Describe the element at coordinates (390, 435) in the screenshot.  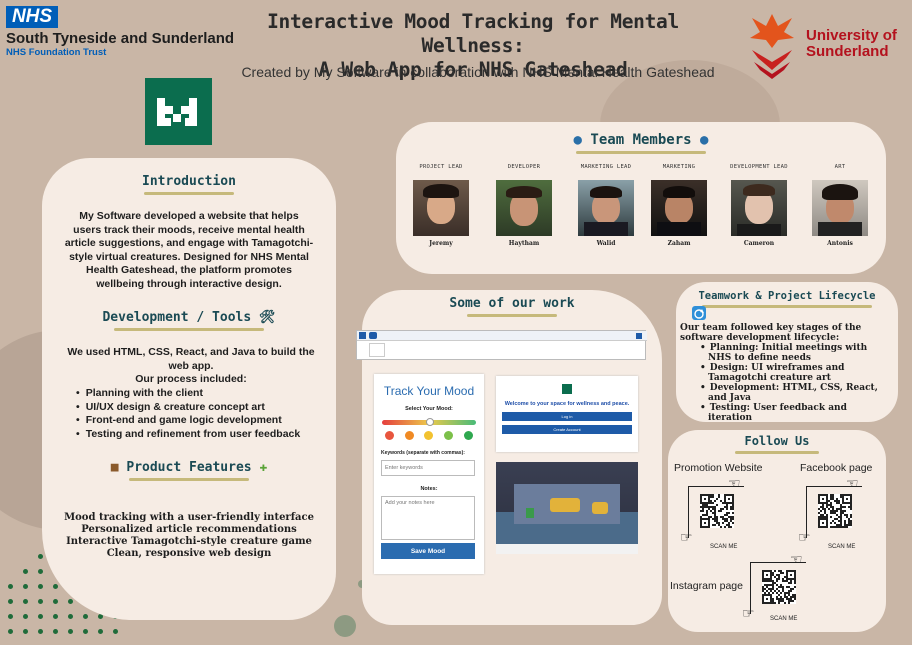
I see `very-sad-face-icon` at that location.